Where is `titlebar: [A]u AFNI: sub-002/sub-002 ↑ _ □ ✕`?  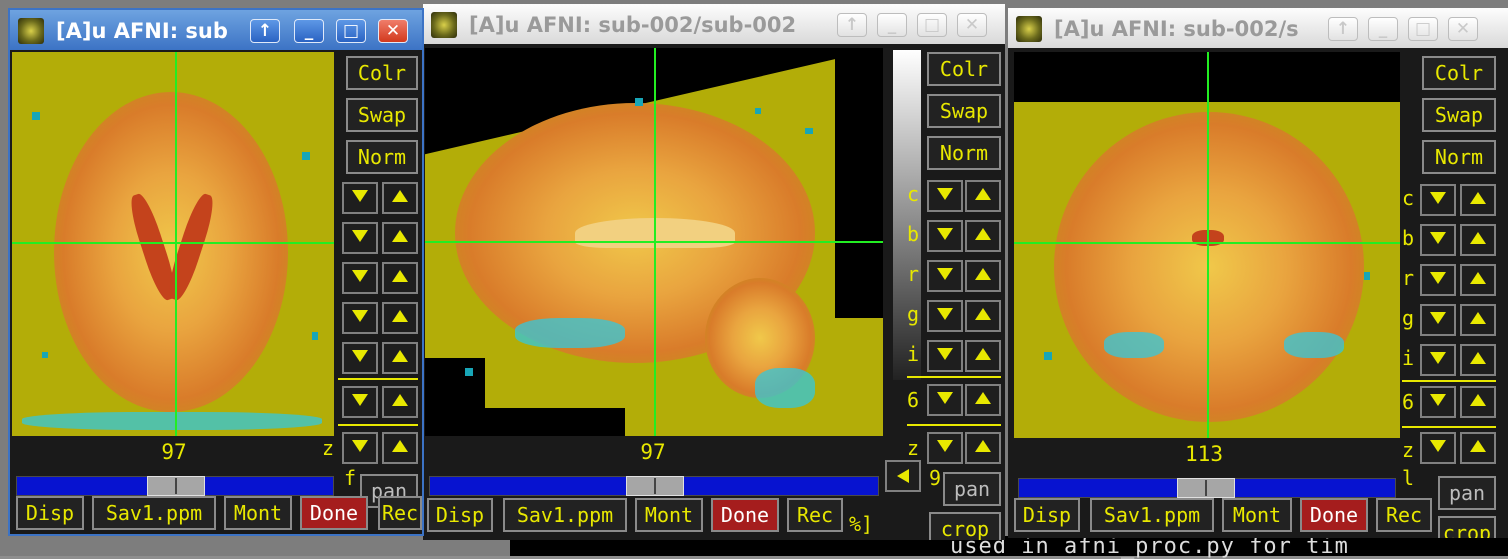 titlebar: [A]u AFNI: sub-002/sub-002 ↑ _ □ ✕ is located at coordinates (714, 24).